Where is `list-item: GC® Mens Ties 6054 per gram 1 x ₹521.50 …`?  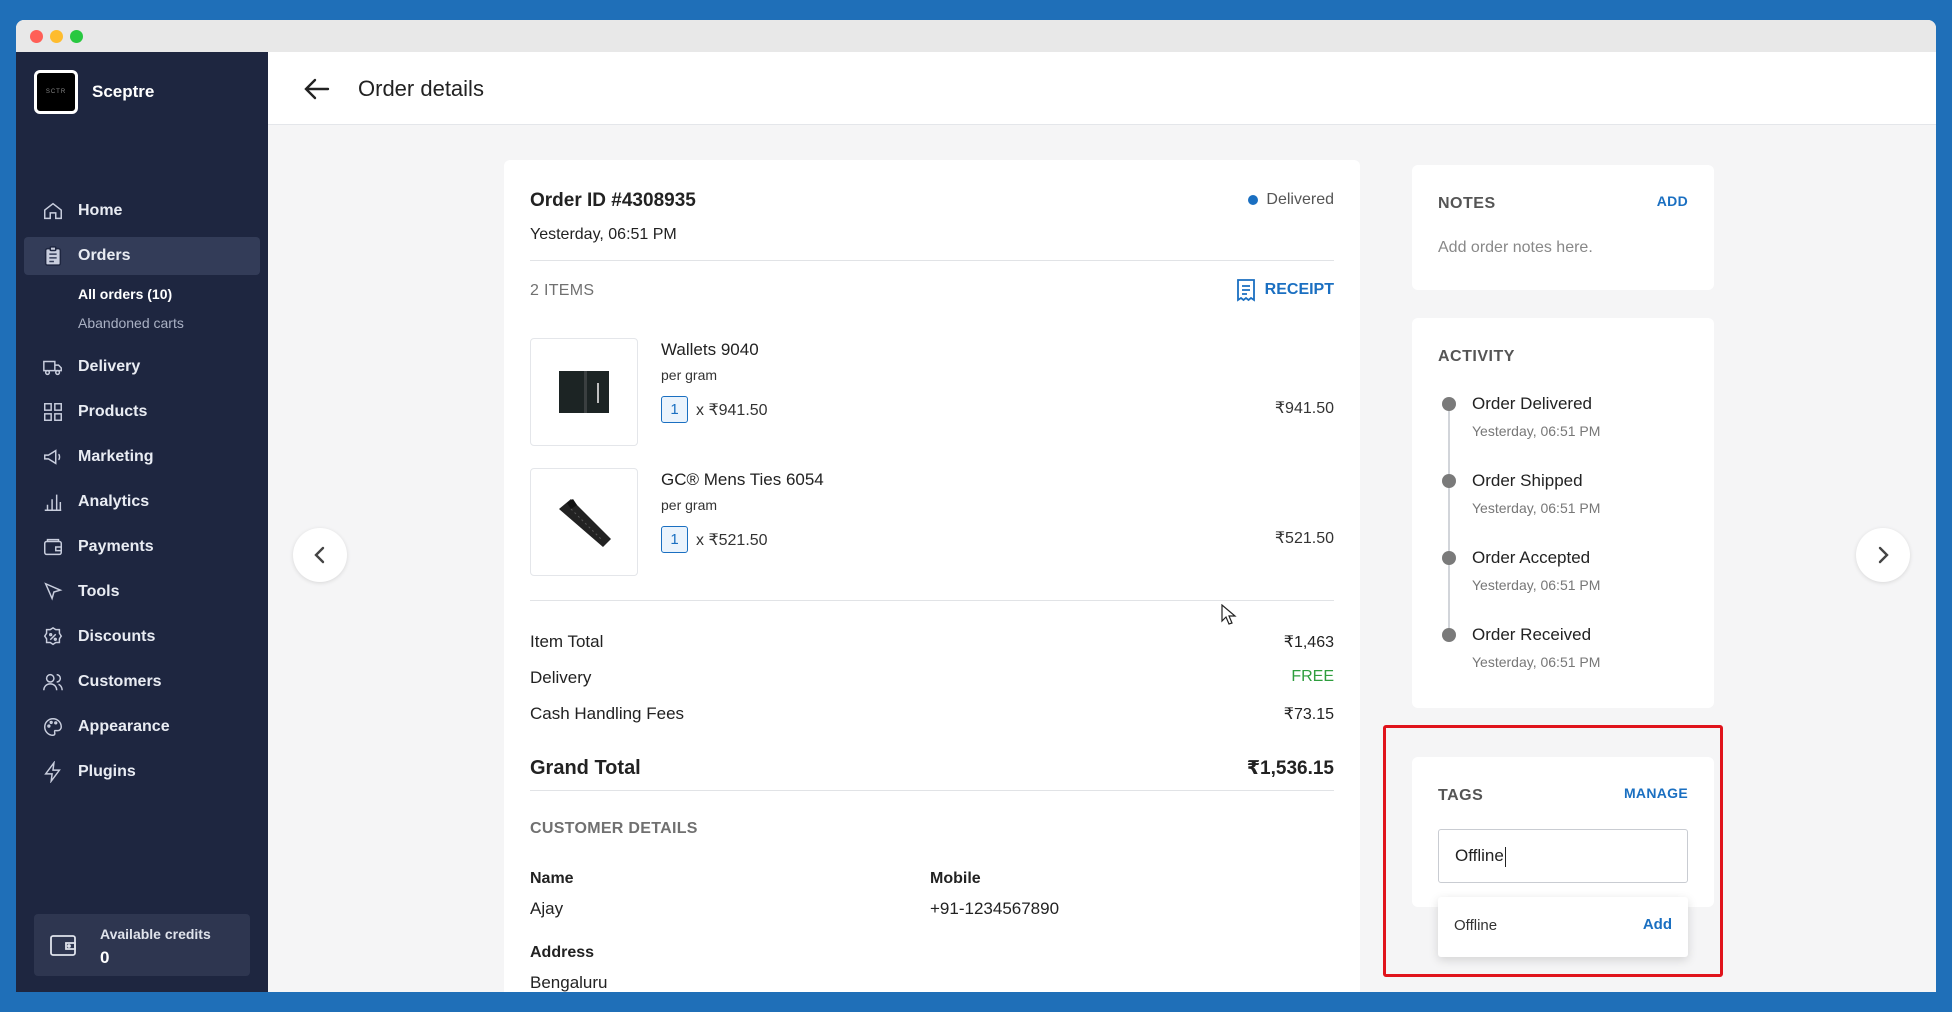
list-item: GC® Mens Ties 6054 per gram 1 x ₹521.50 … is located at coordinates (932, 523).